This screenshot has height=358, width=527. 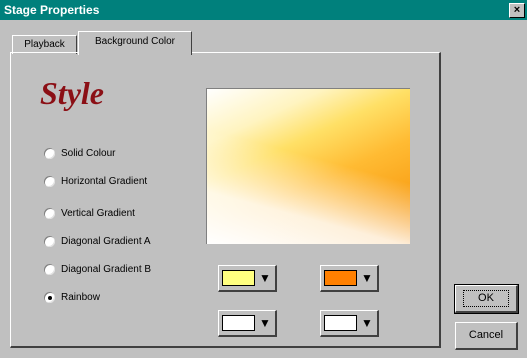 I want to click on radio-label: Diagonal Gradient B, so click(x=106, y=269).